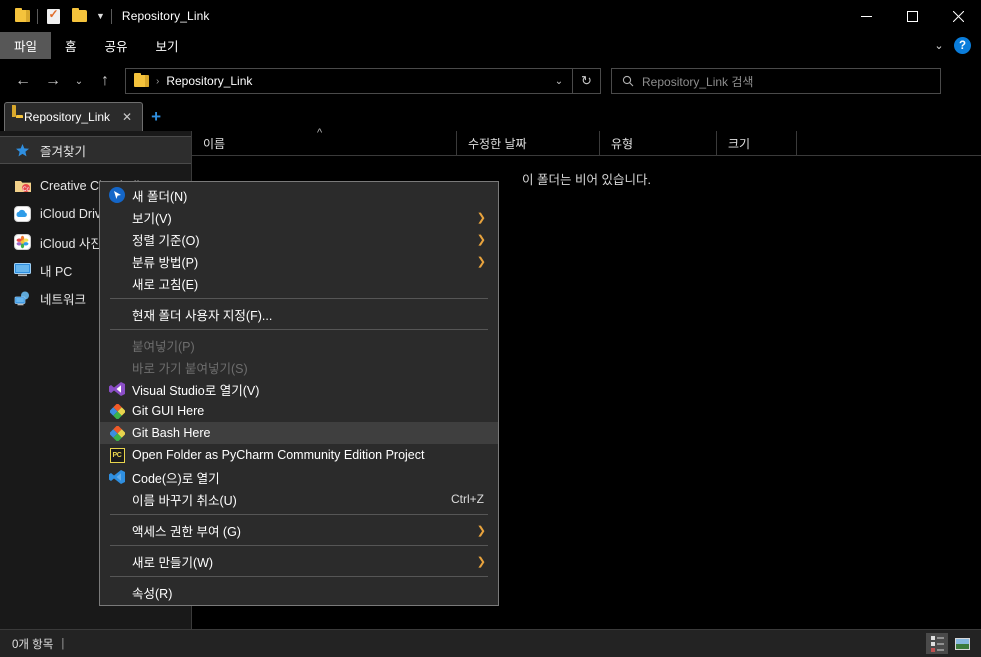  Describe the element at coordinates (962, 643) in the screenshot. I see `large-icons-view-button` at that location.